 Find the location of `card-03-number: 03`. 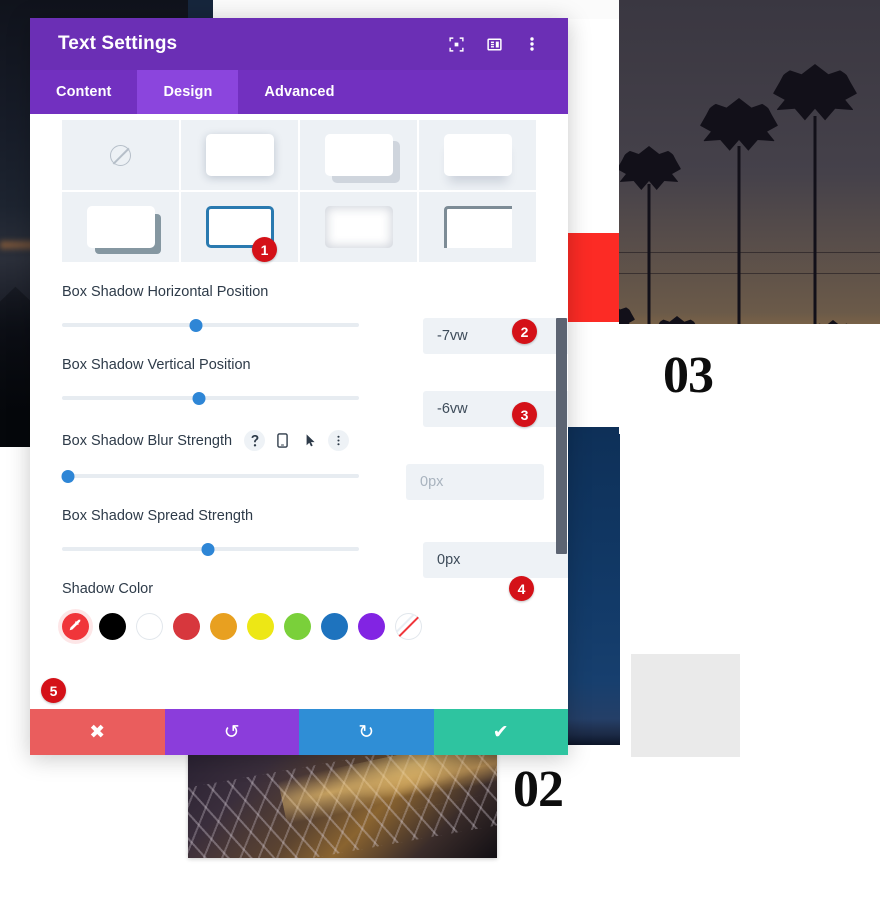

card-03-number: 03 is located at coordinates (688, 375).